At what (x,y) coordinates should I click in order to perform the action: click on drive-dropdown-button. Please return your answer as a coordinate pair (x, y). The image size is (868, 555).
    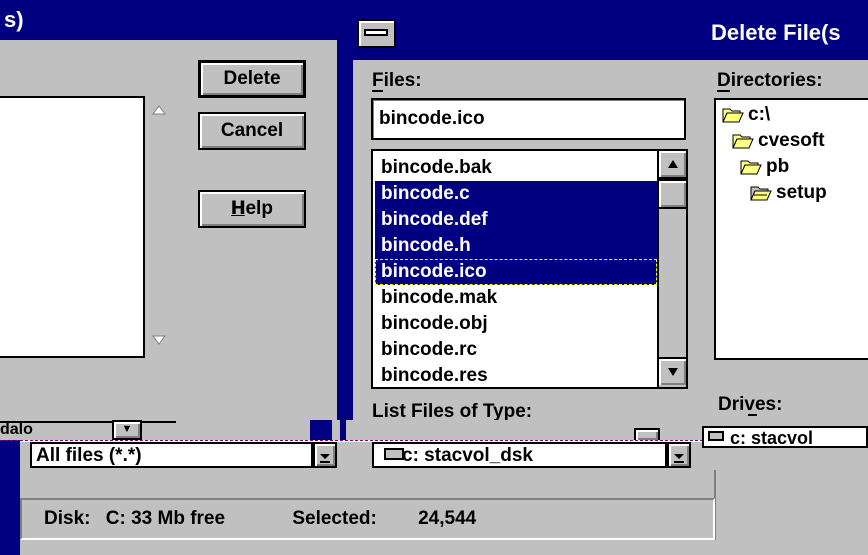
    Looking at the image, I should click on (679, 455).